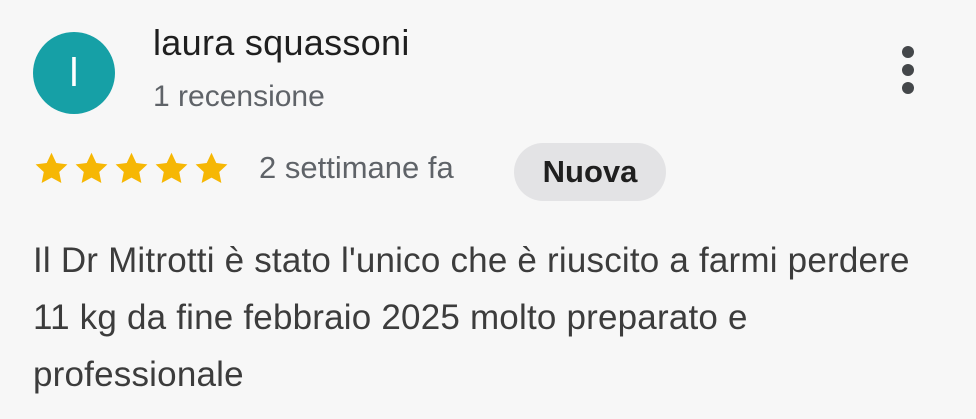 Image resolution: width=976 pixels, height=419 pixels. I want to click on avatar: l, so click(74, 73).